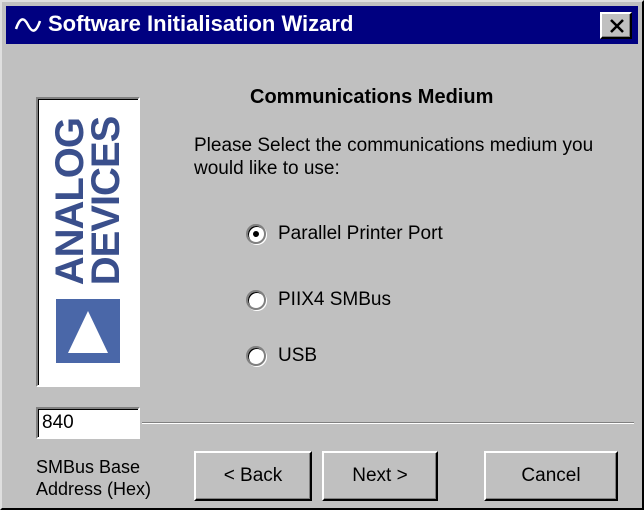 The image size is (644, 510). I want to click on next-button: Next >, so click(380, 476).